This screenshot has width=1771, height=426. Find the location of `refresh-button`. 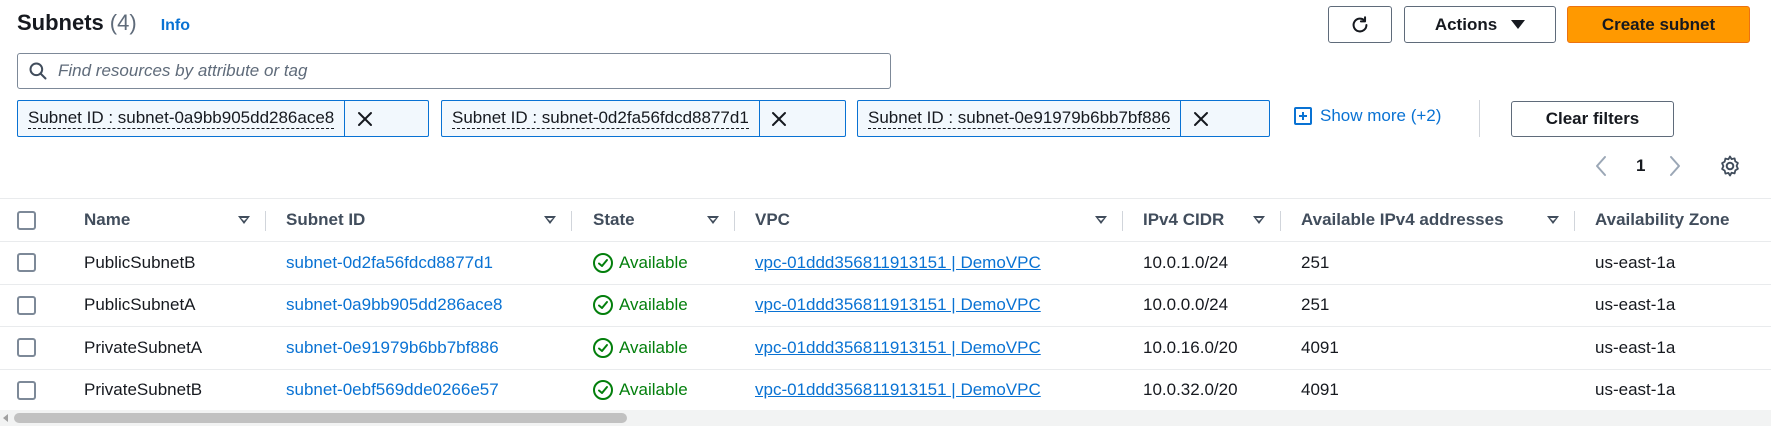

refresh-button is located at coordinates (1360, 24).